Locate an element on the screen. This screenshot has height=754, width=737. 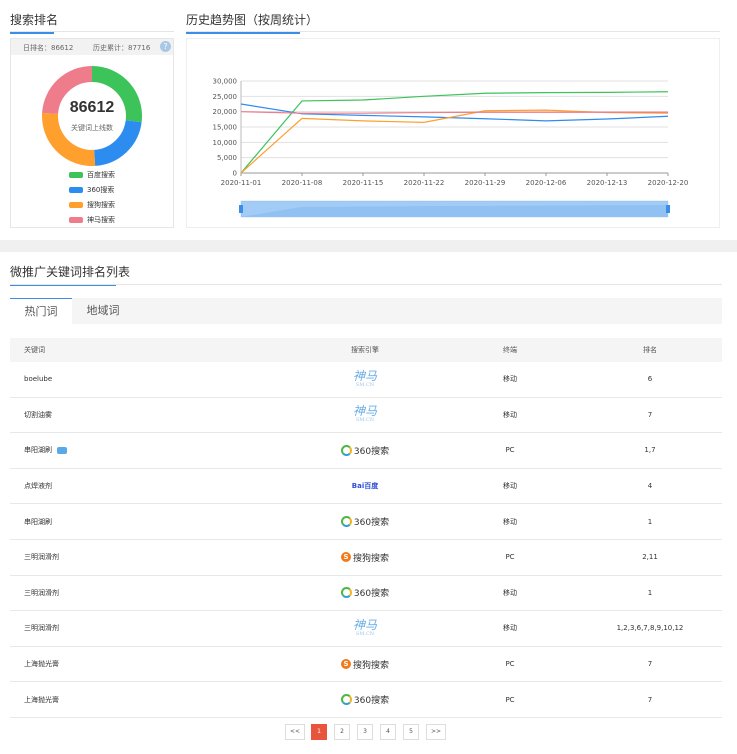
rank-cell: 2,11 is located at coordinates (650, 557).